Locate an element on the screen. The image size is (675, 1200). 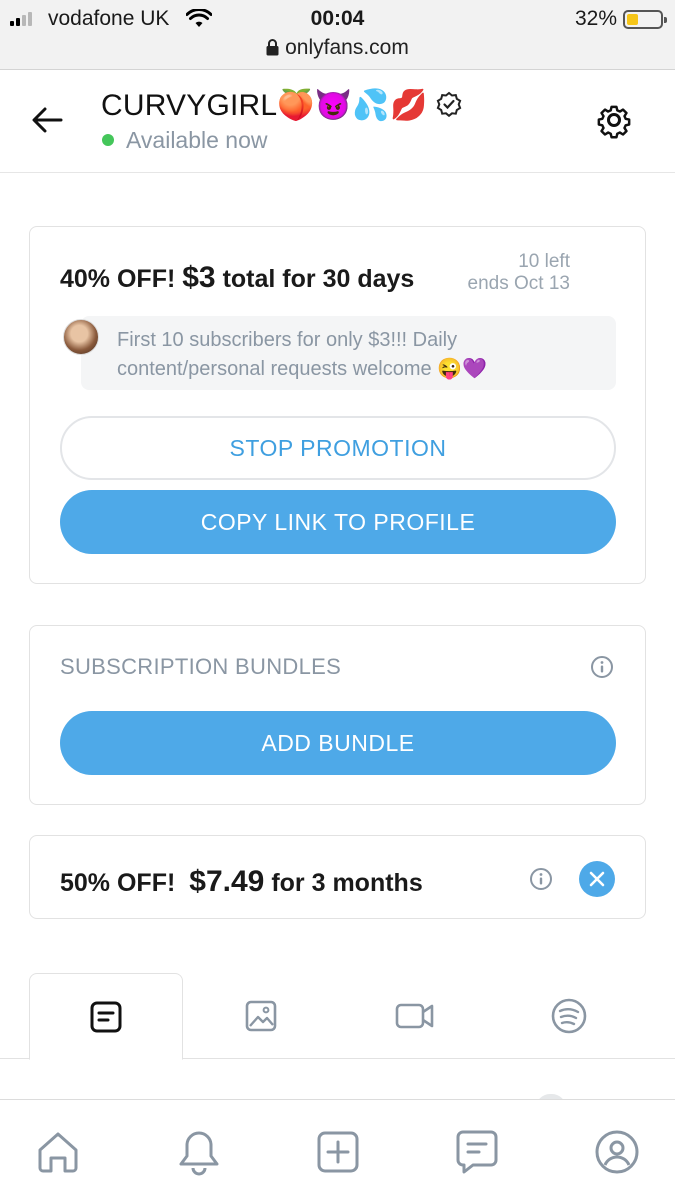
promotion-left: 10 left is located at coordinates (544, 261).